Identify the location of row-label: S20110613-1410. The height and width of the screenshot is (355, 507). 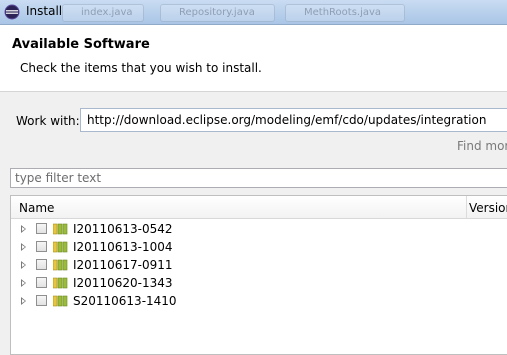
(125, 301).